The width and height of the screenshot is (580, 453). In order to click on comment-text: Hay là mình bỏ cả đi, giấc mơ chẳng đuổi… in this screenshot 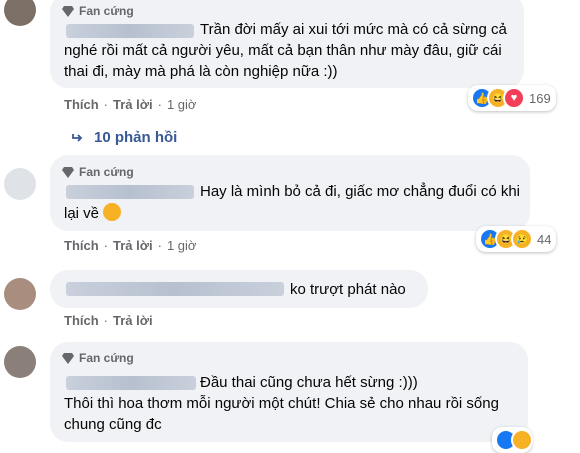, I will do `click(360, 191)`.